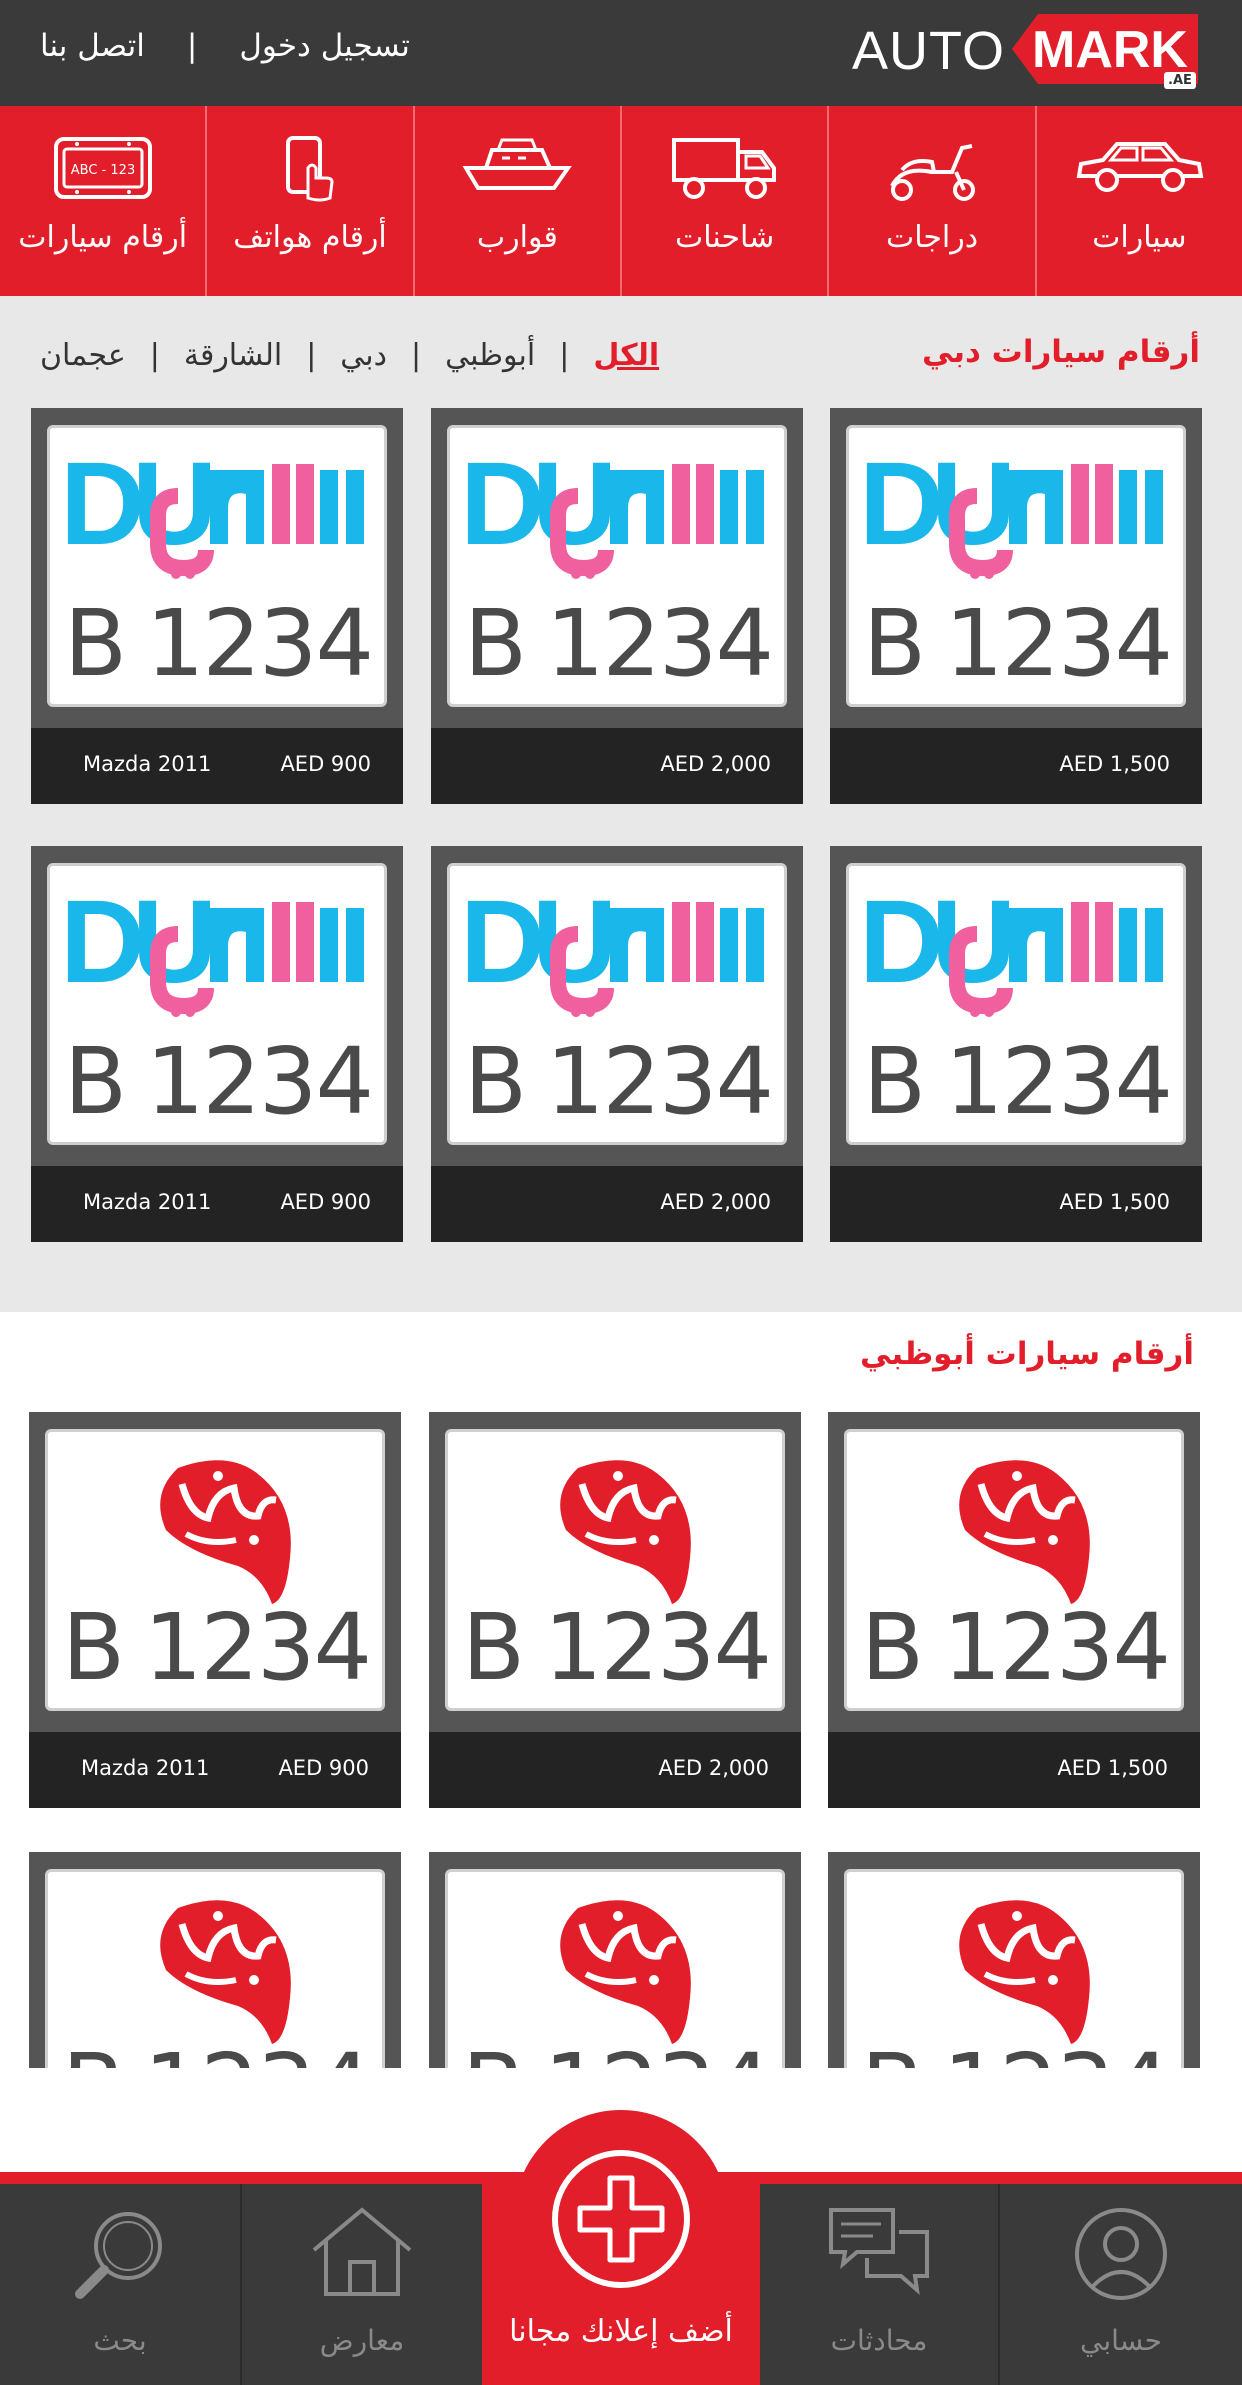  Describe the element at coordinates (363, 355) in the screenshot. I see `filter-dubai: دبي` at that location.